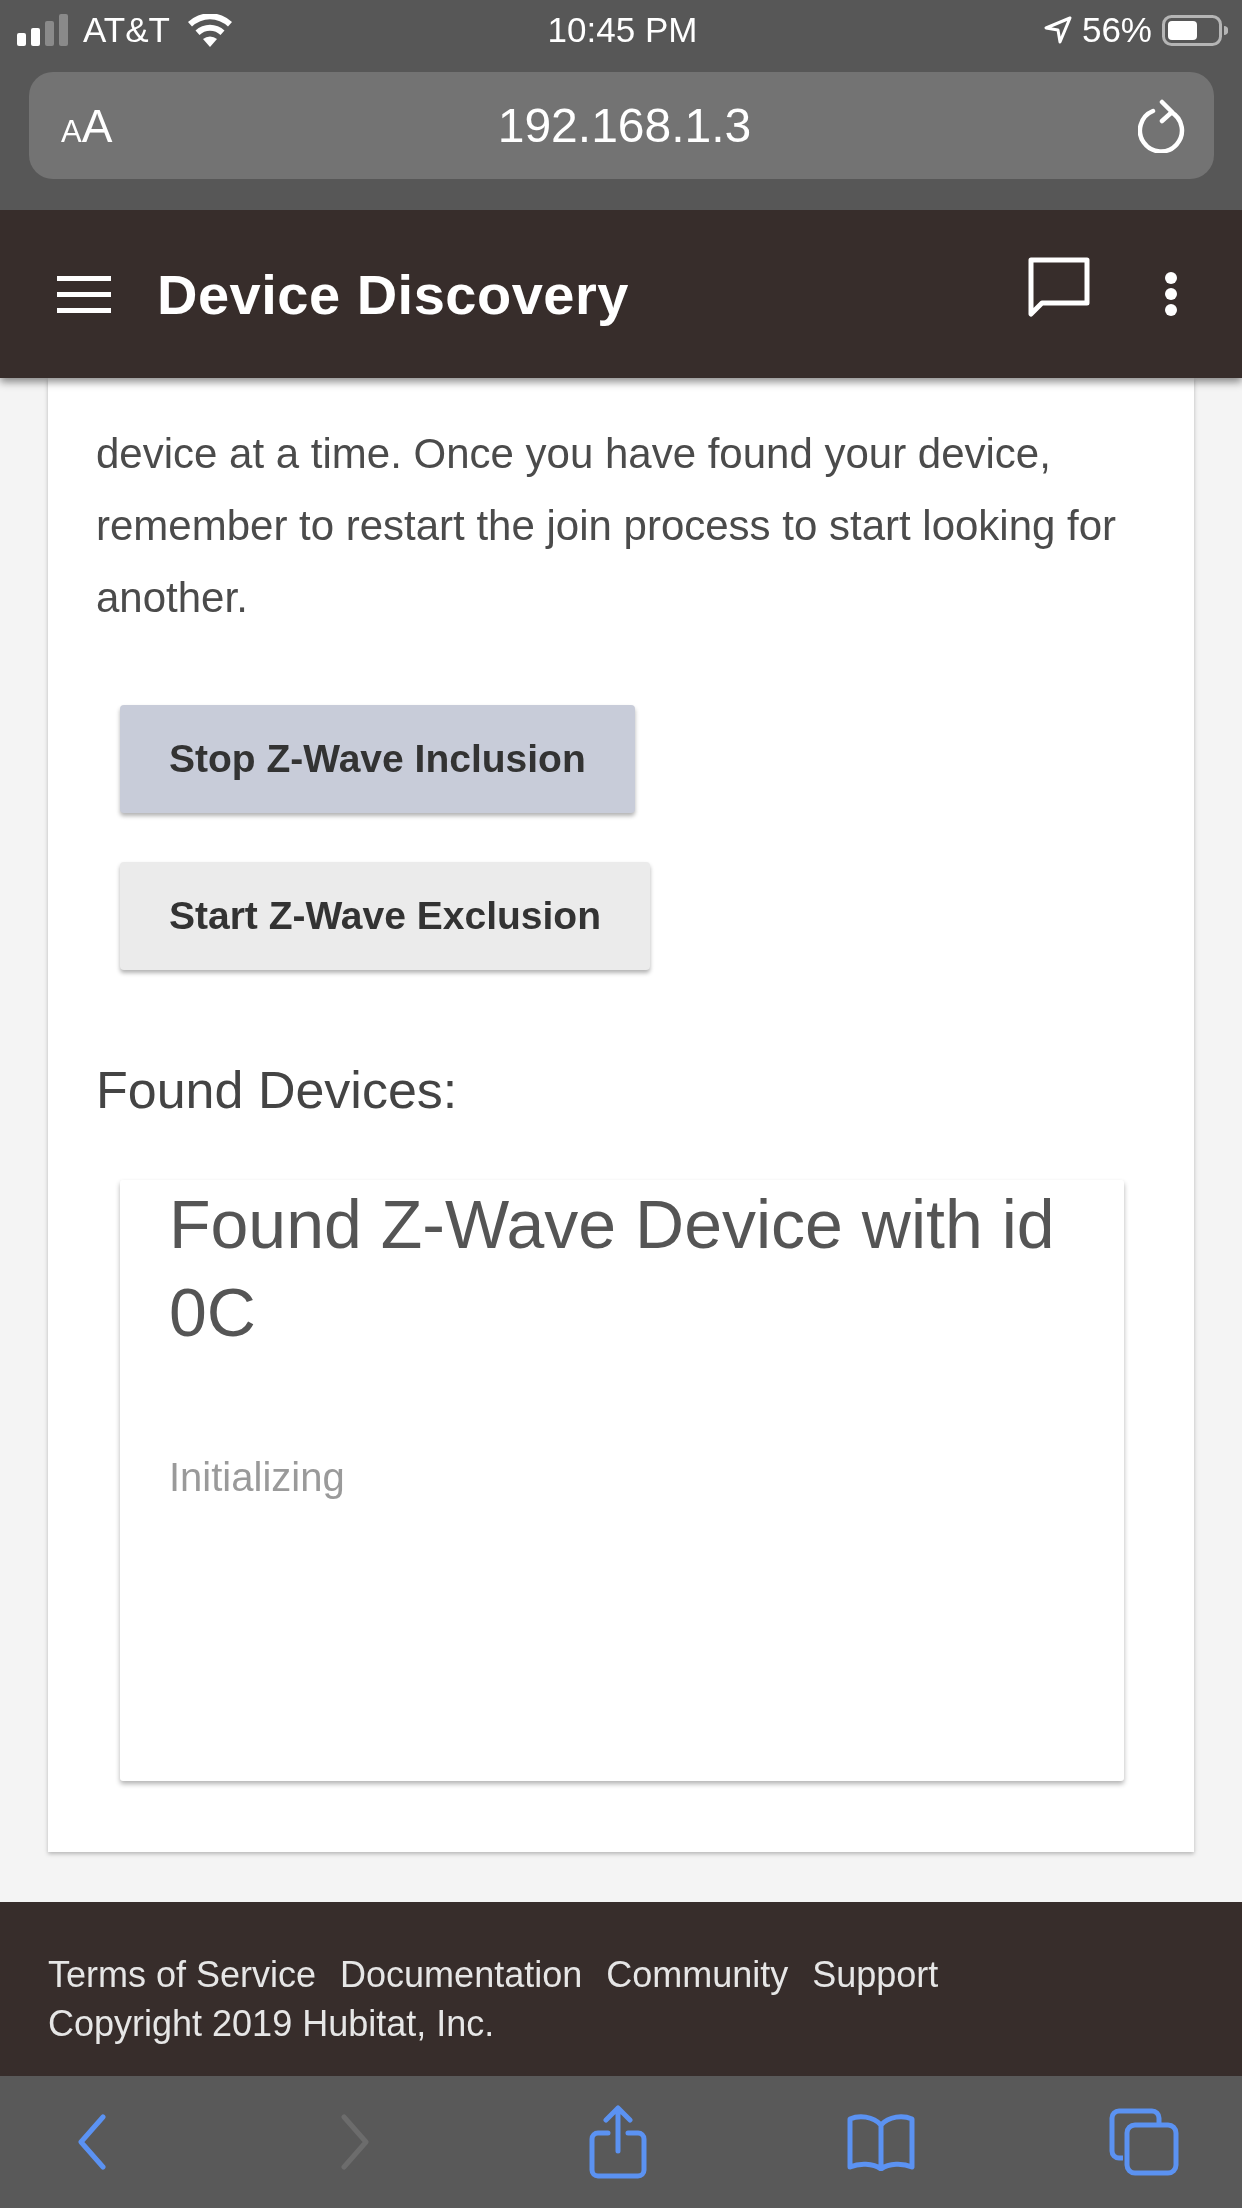 Image resolution: width=1242 pixels, height=2208 pixels. I want to click on zwave-action-button: Start Z-Wave Exclusion, so click(385, 916).